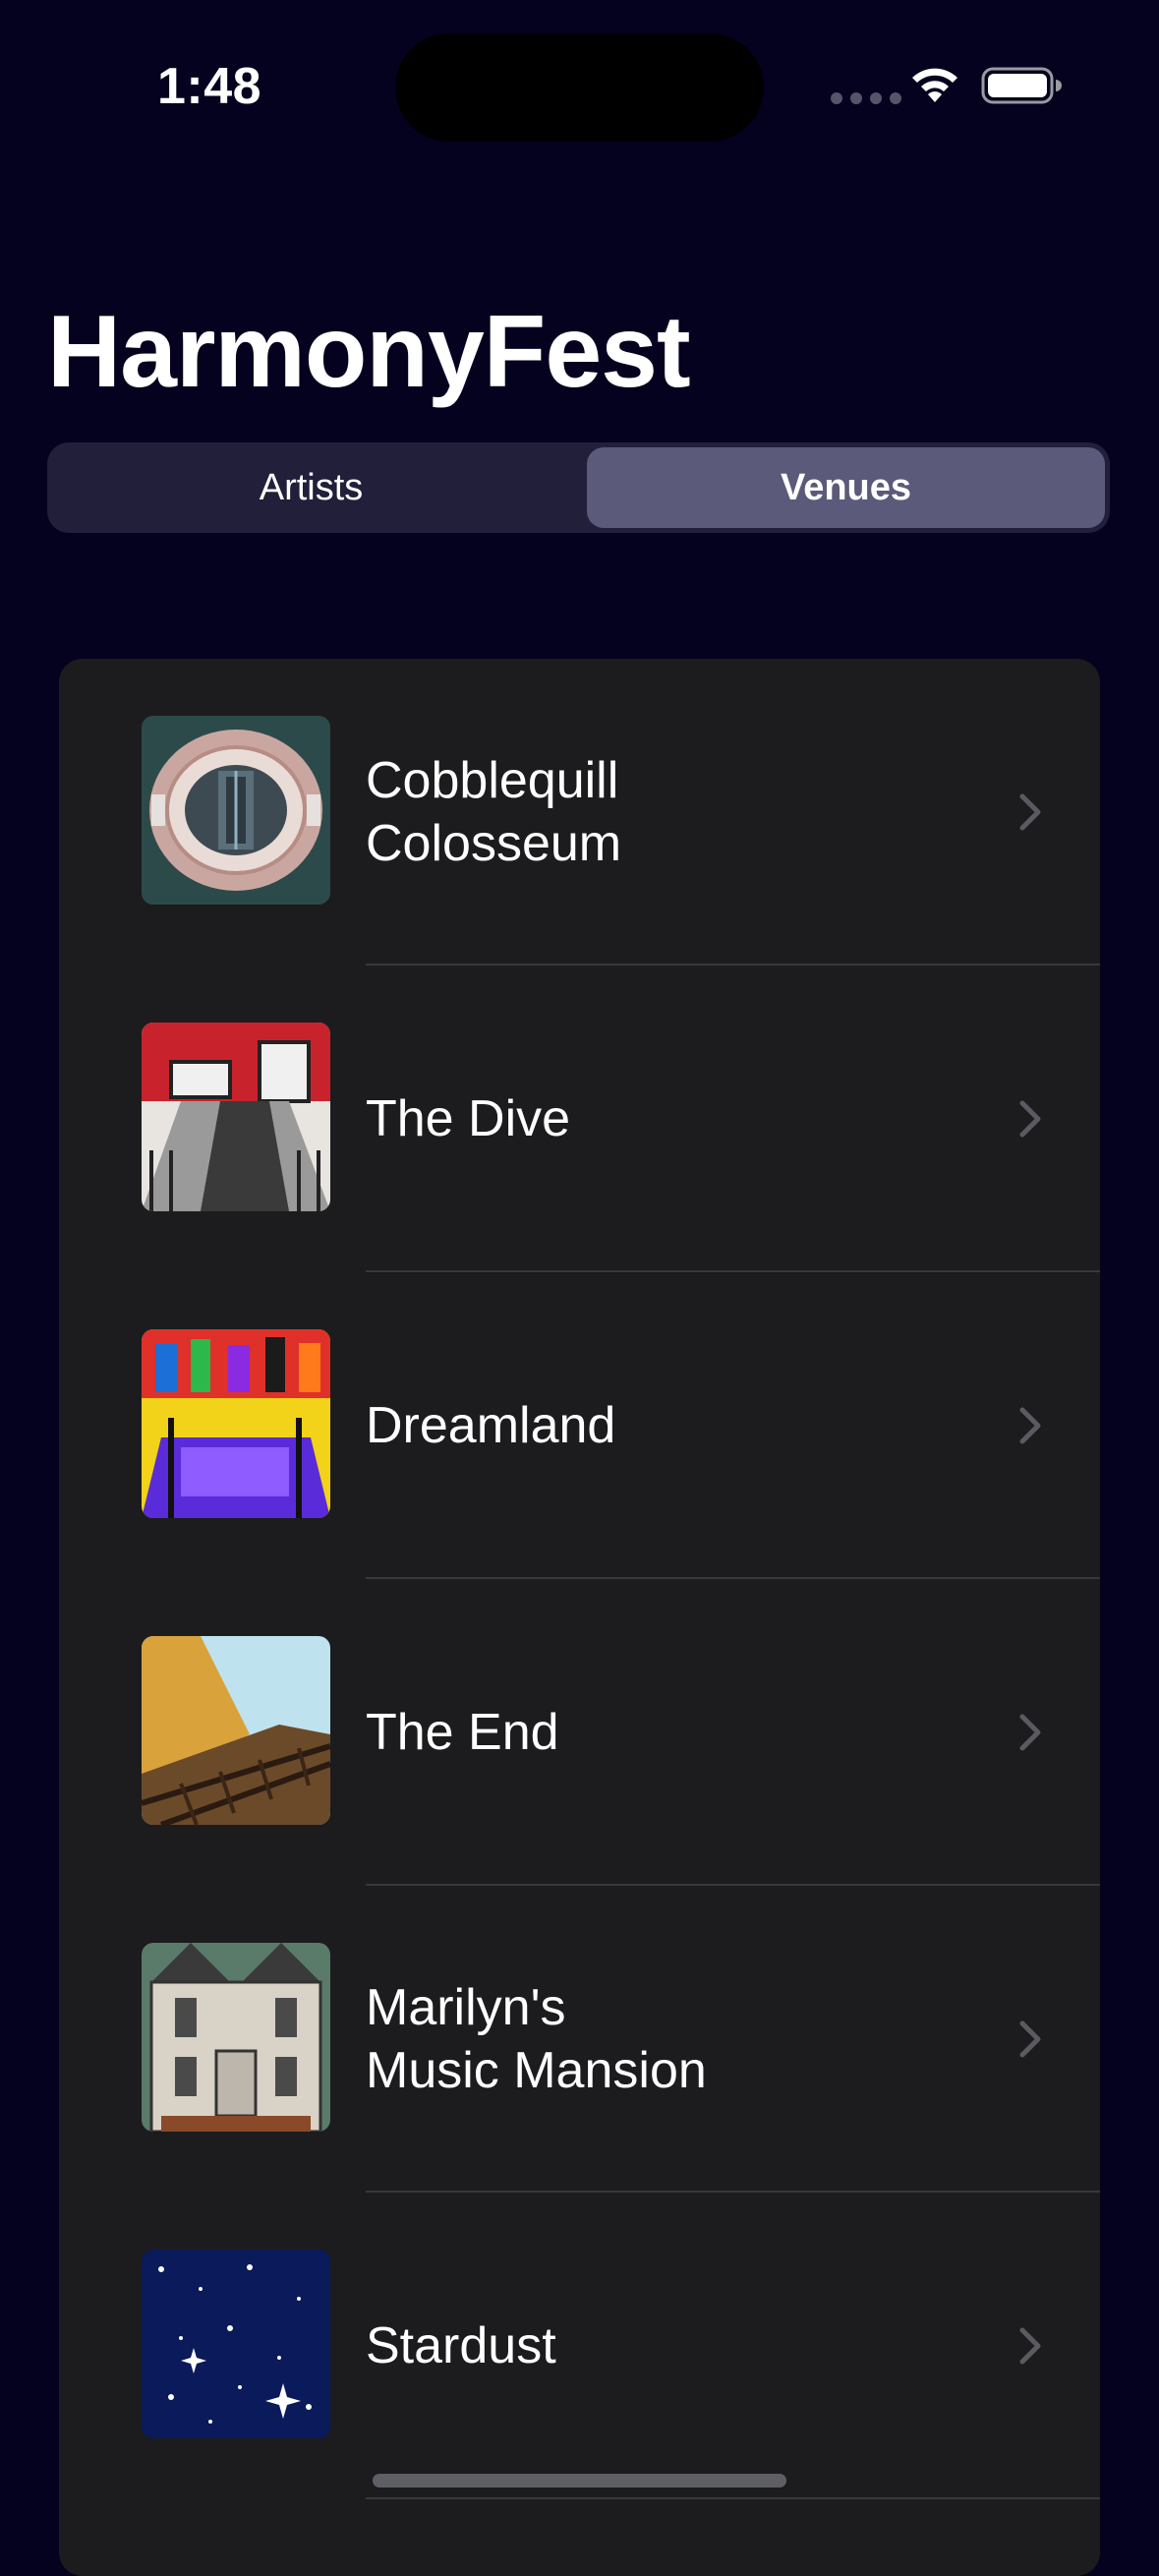  I want to click on venue-row-the-end: The End, so click(580, 1732).